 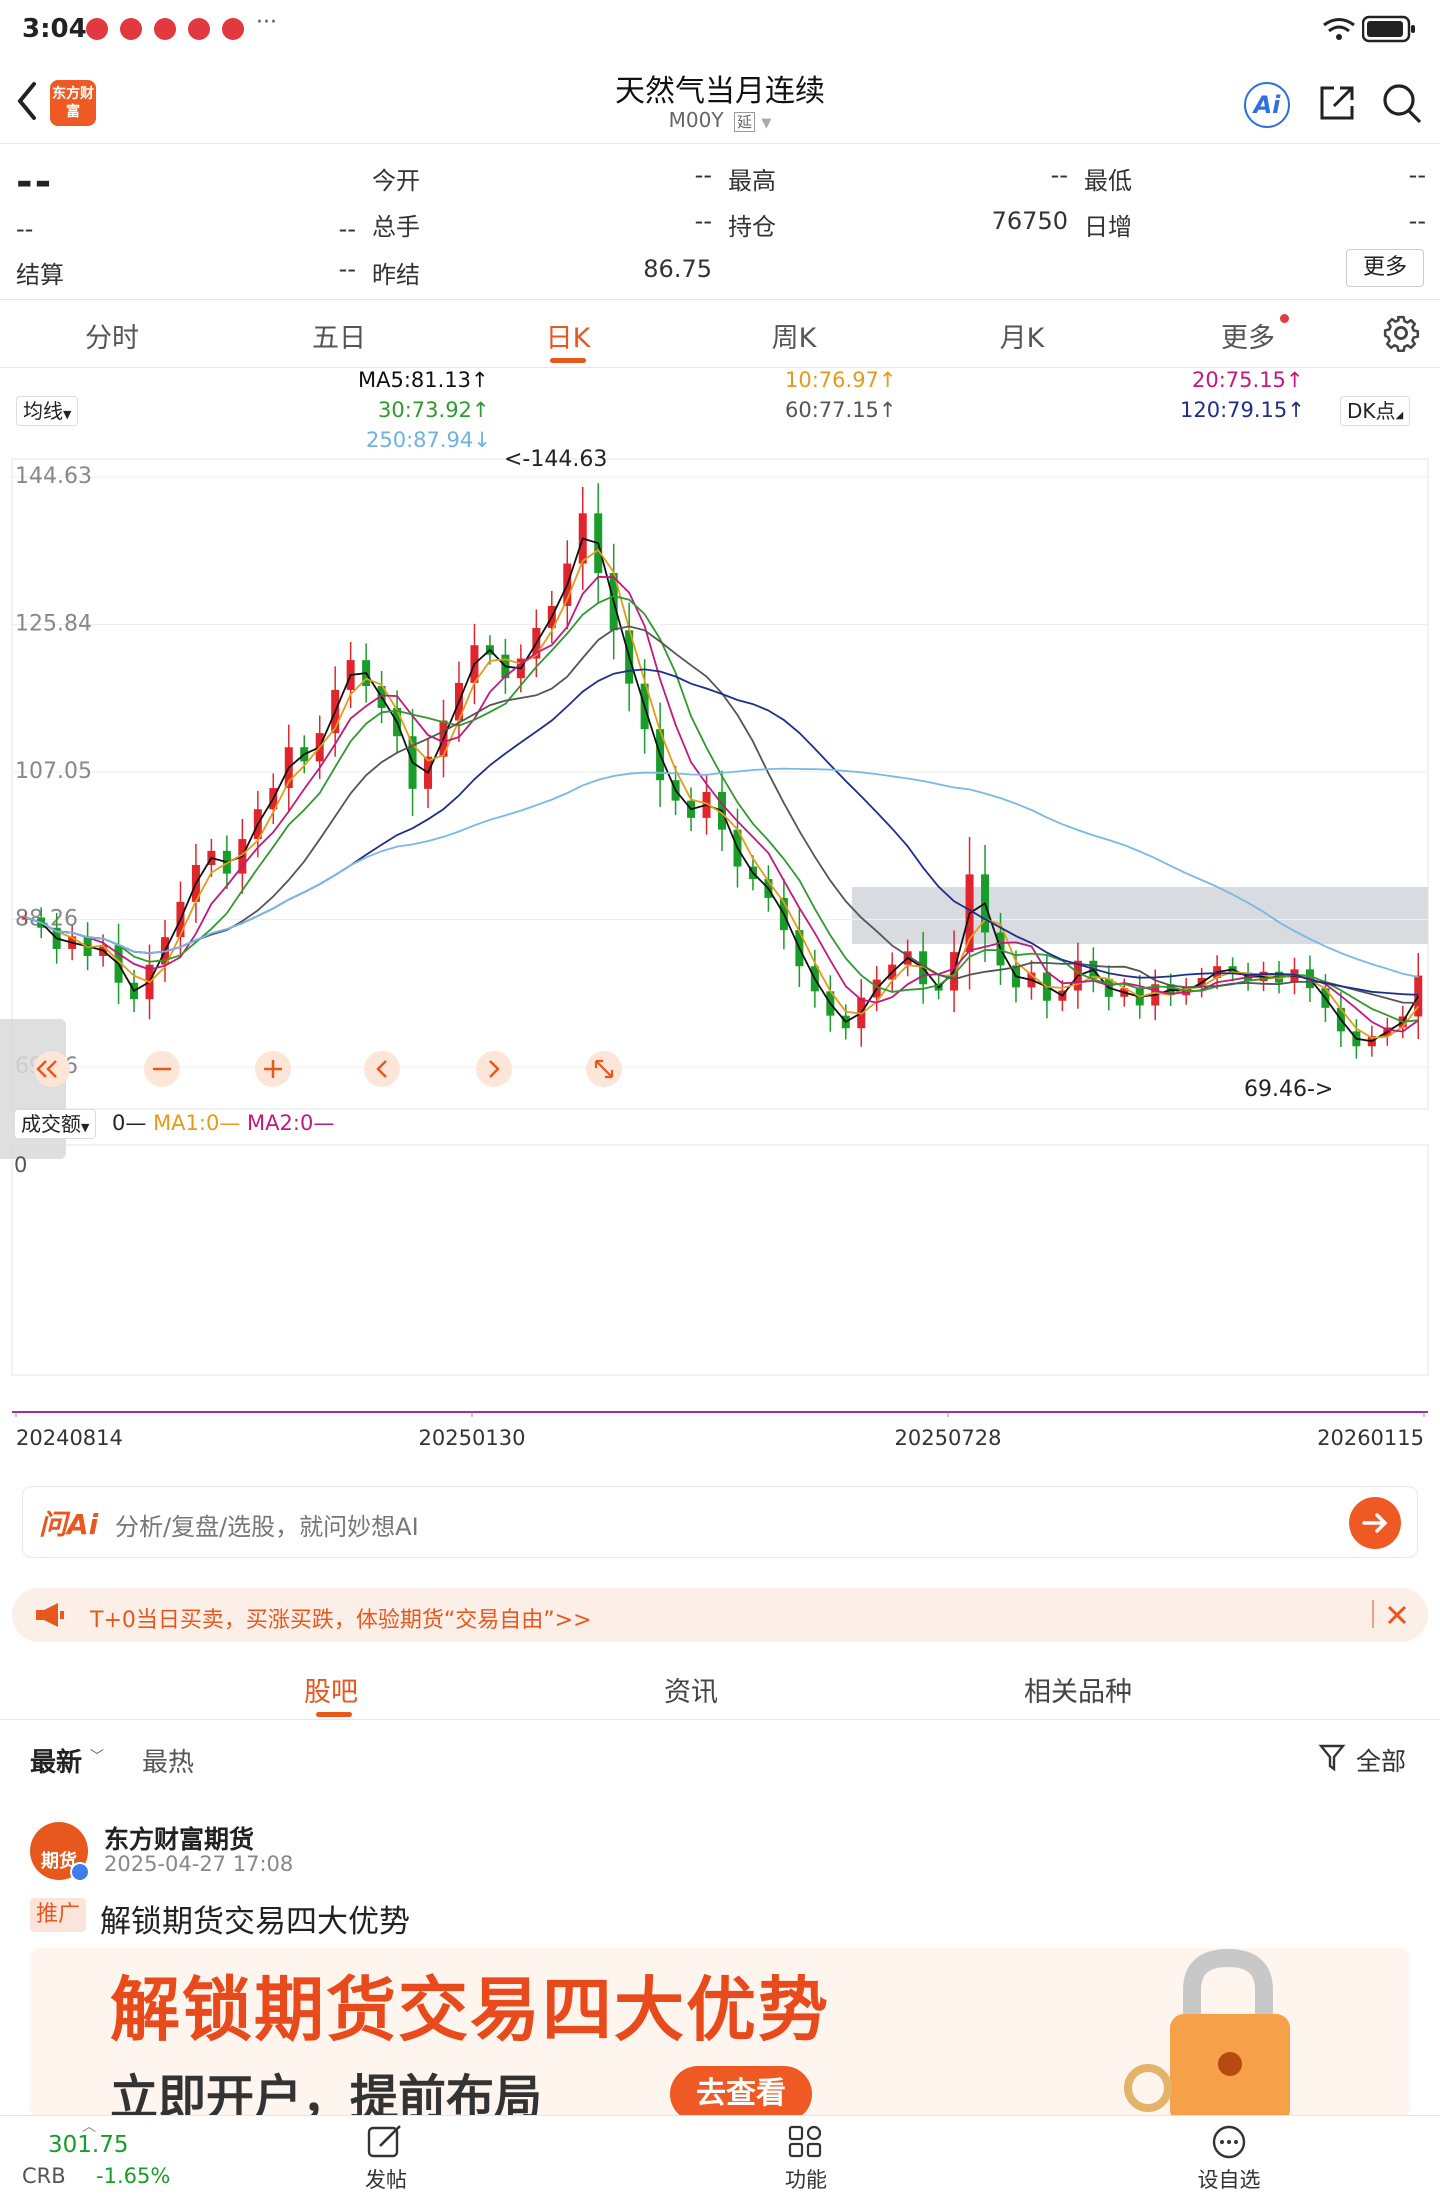 What do you see at coordinates (1248, 335) in the screenshot?
I see `tab-more: 更多` at bounding box center [1248, 335].